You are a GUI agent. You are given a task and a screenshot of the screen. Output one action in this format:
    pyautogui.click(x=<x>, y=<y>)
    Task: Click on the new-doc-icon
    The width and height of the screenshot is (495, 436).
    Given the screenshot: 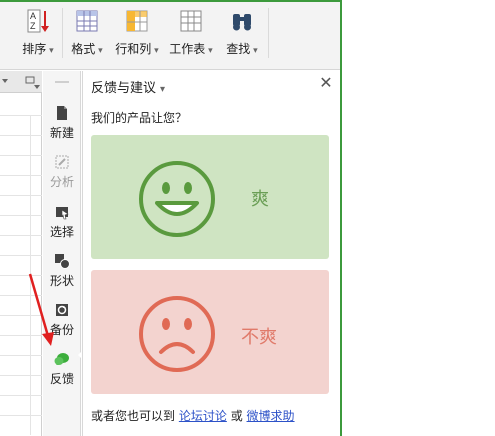 What is the action you would take?
    pyautogui.click(x=62, y=113)
    